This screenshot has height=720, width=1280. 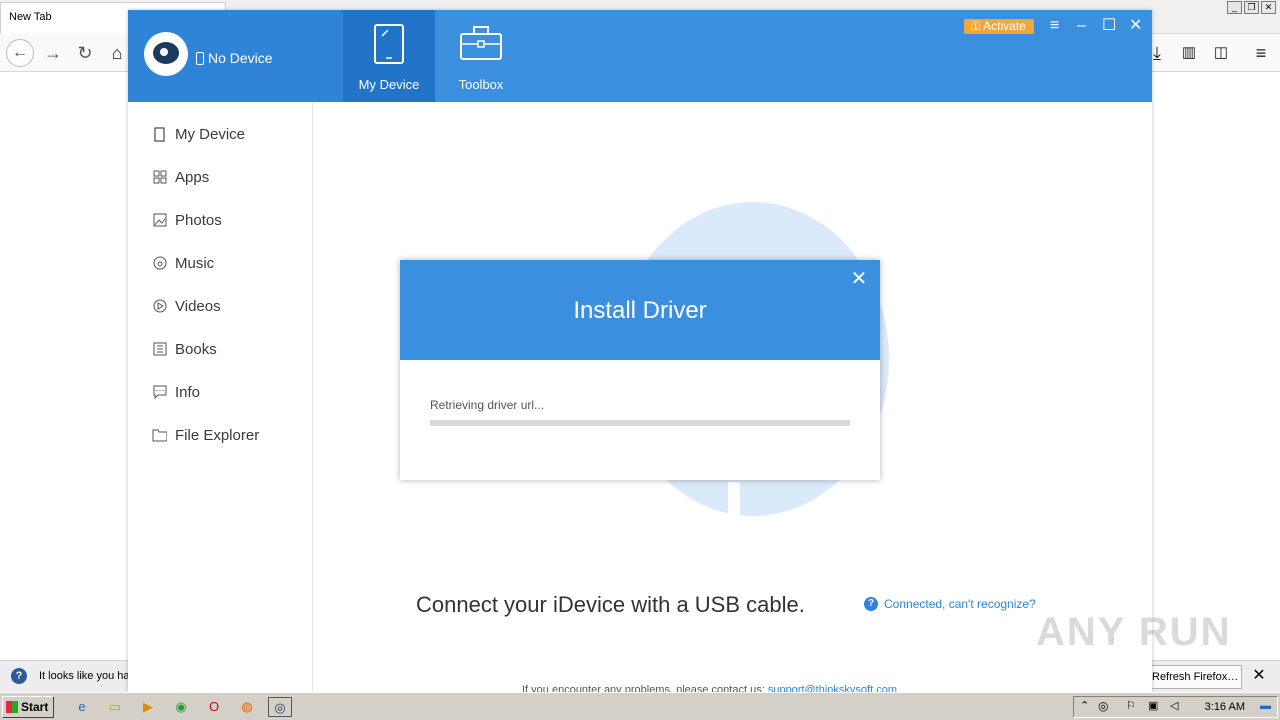 What do you see at coordinates (280, 707) in the screenshot?
I see `itools-taskbar-icon: ◎` at bounding box center [280, 707].